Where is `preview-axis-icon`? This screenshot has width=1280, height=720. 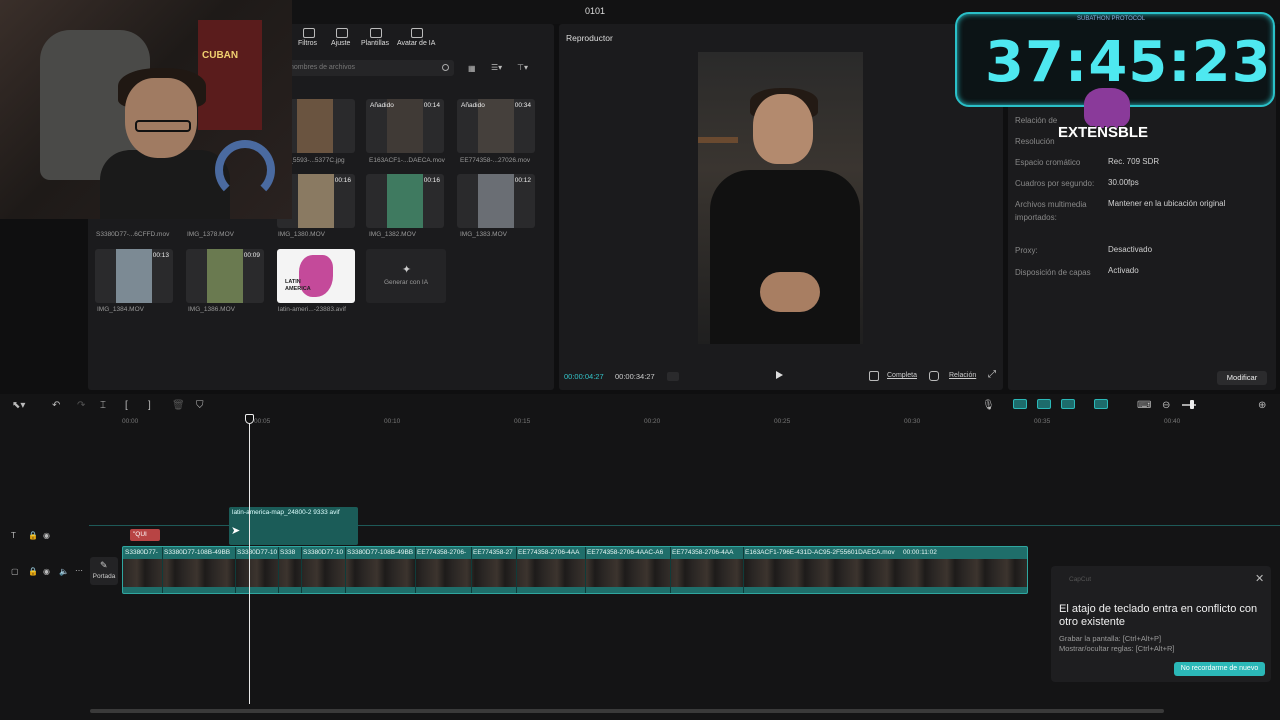
preview-axis-icon is located at coordinates (1101, 404).